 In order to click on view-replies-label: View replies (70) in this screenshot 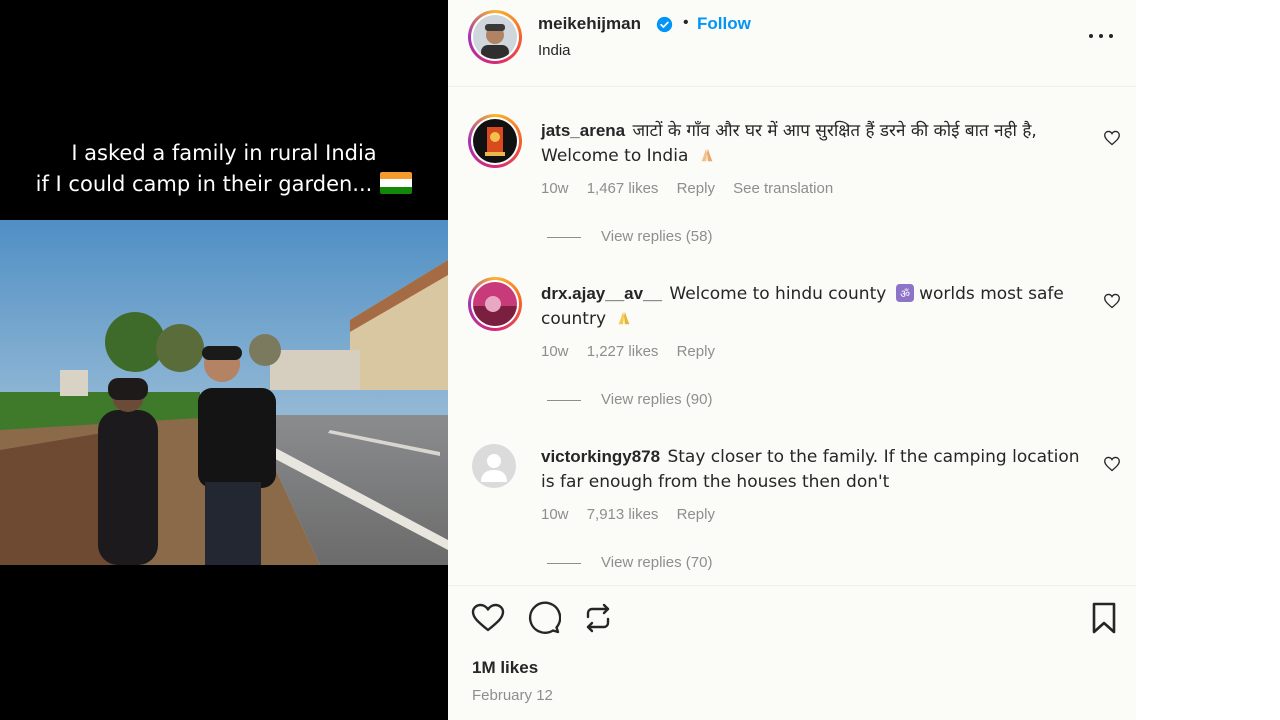, I will do `click(657, 562)`.